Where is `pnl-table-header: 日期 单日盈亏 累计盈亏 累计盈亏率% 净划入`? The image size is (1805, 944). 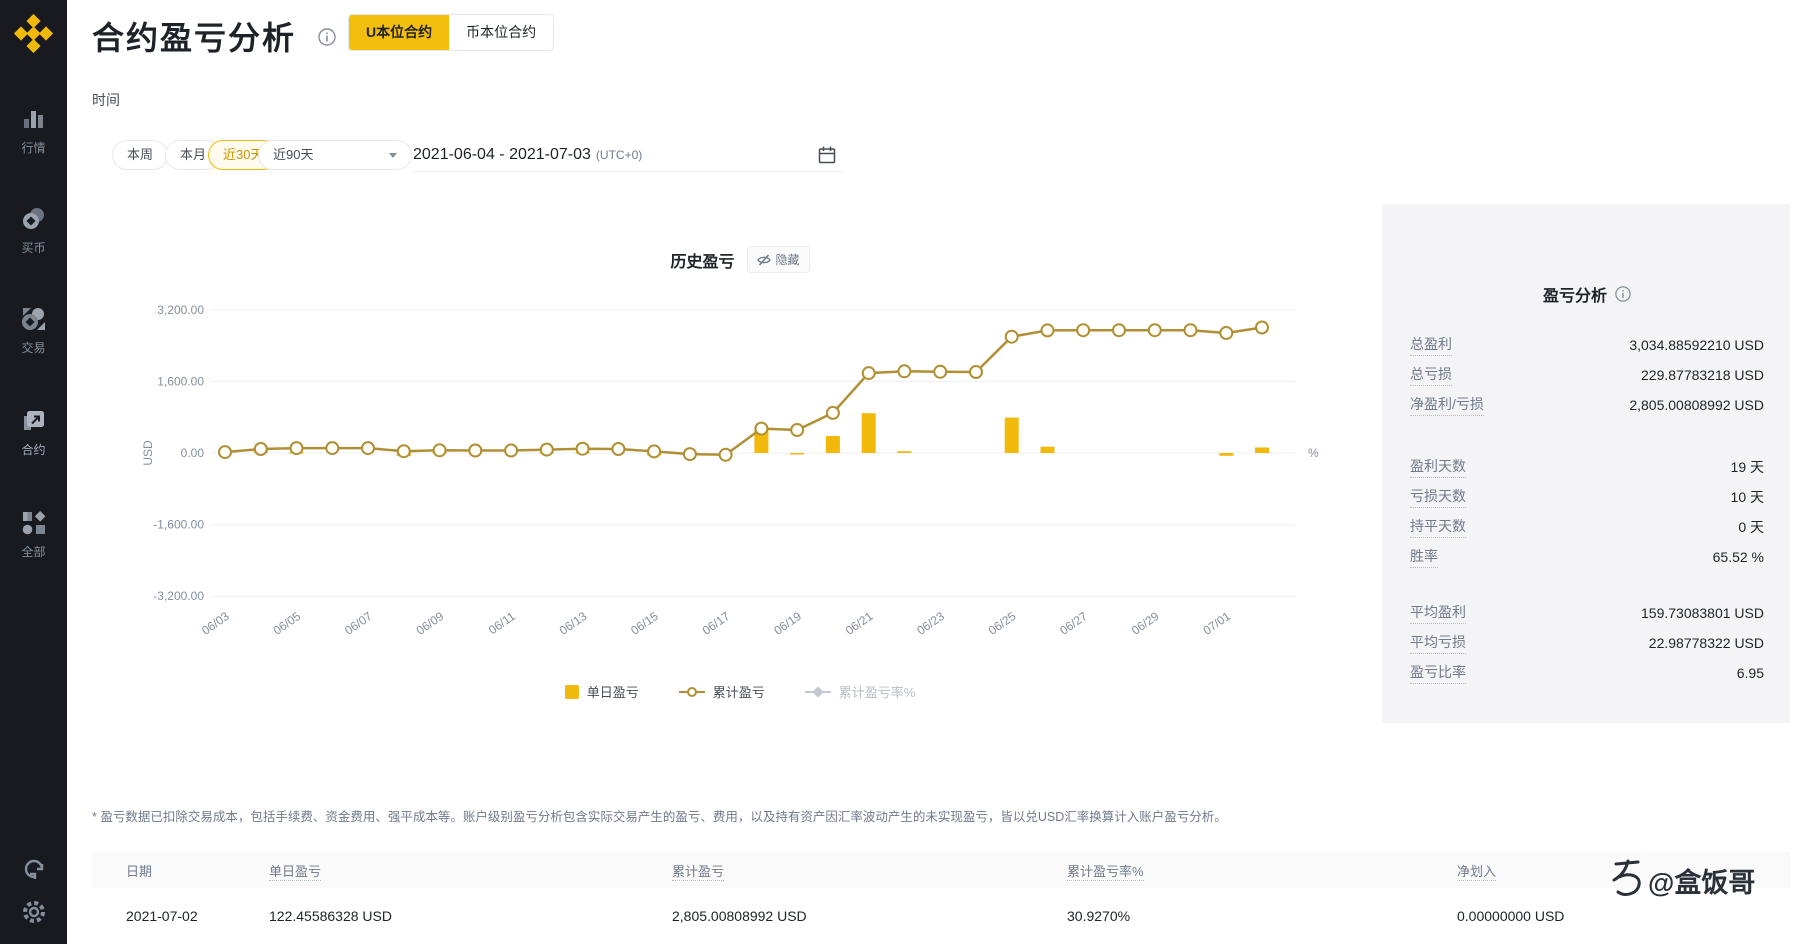 pnl-table-header: 日期 单日盈亏 累计盈亏 累计盈亏率% 净划入 is located at coordinates (941, 870).